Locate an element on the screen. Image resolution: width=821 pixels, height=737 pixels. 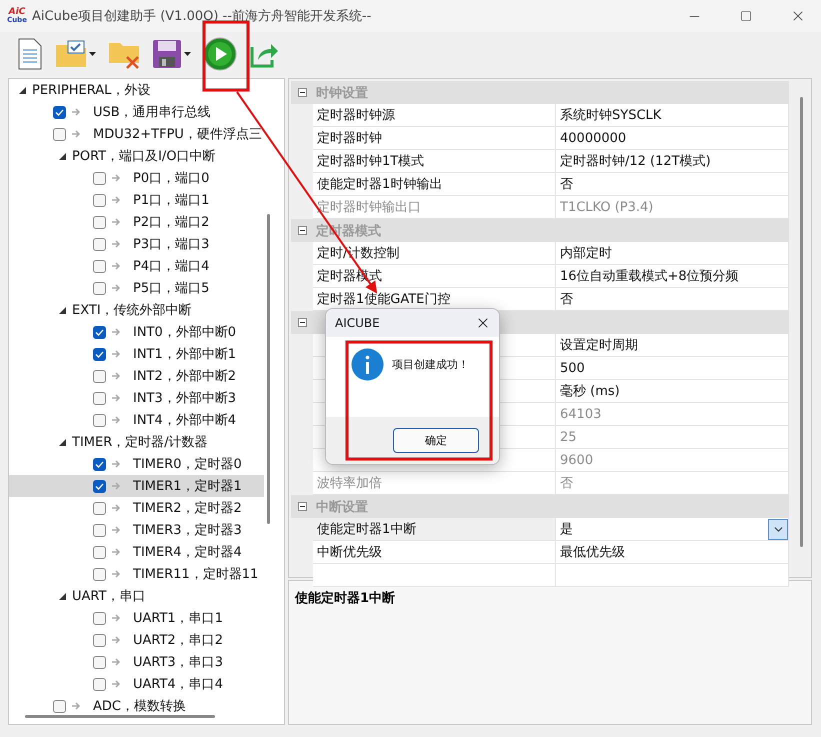
property-name: 使能定时器1时钟输出 is located at coordinates (379, 184).